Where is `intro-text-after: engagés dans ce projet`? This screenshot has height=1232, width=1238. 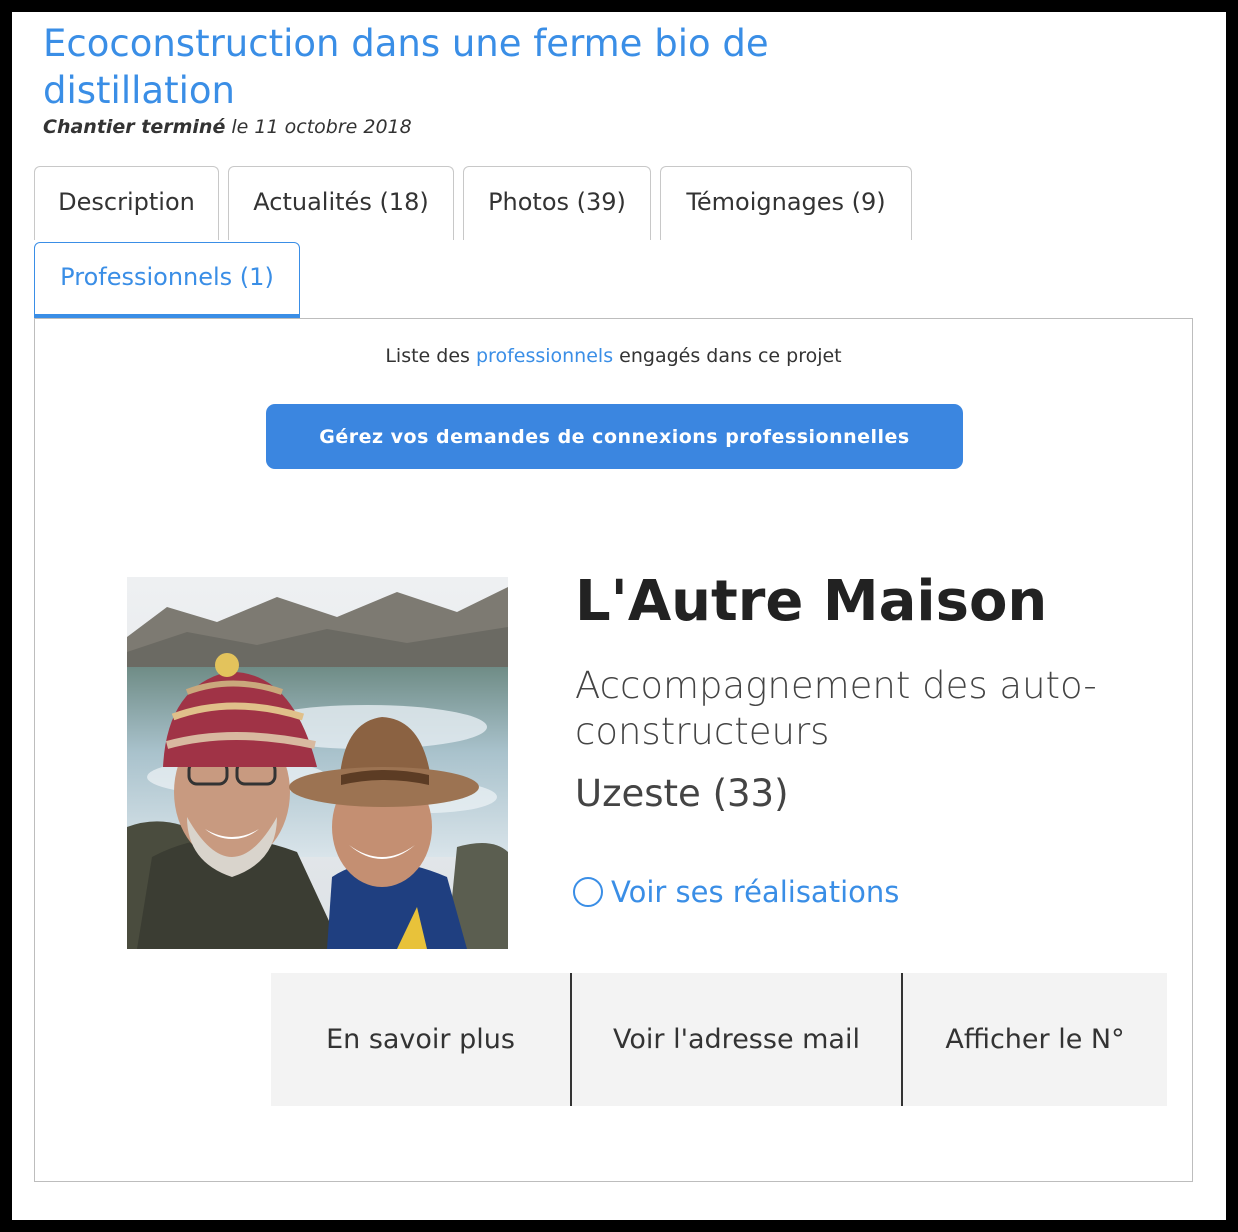
intro-text-after: engagés dans ce projet is located at coordinates (727, 356).